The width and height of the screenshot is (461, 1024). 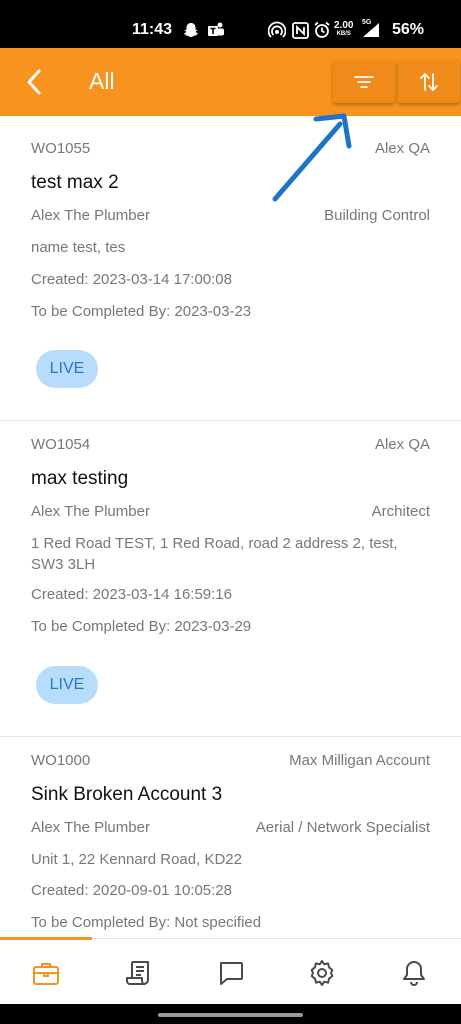 What do you see at coordinates (131, 890) in the screenshot?
I see `created-date: Created: 2020-09-01 10:05:28` at bounding box center [131, 890].